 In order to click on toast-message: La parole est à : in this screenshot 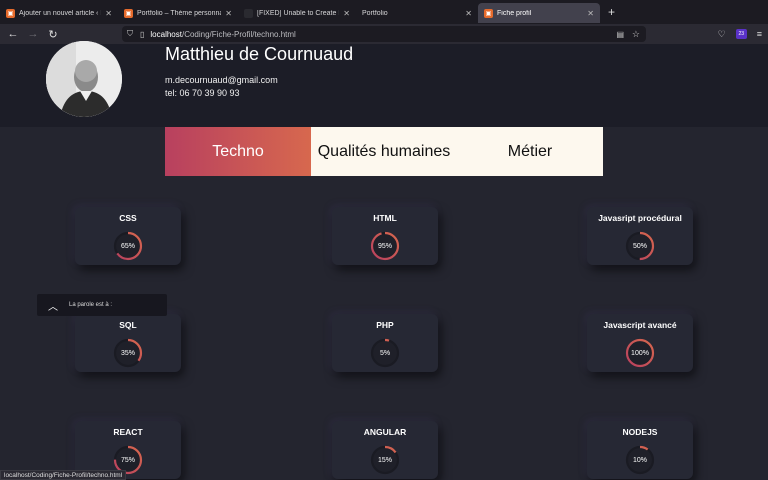, I will do `click(91, 305)`.